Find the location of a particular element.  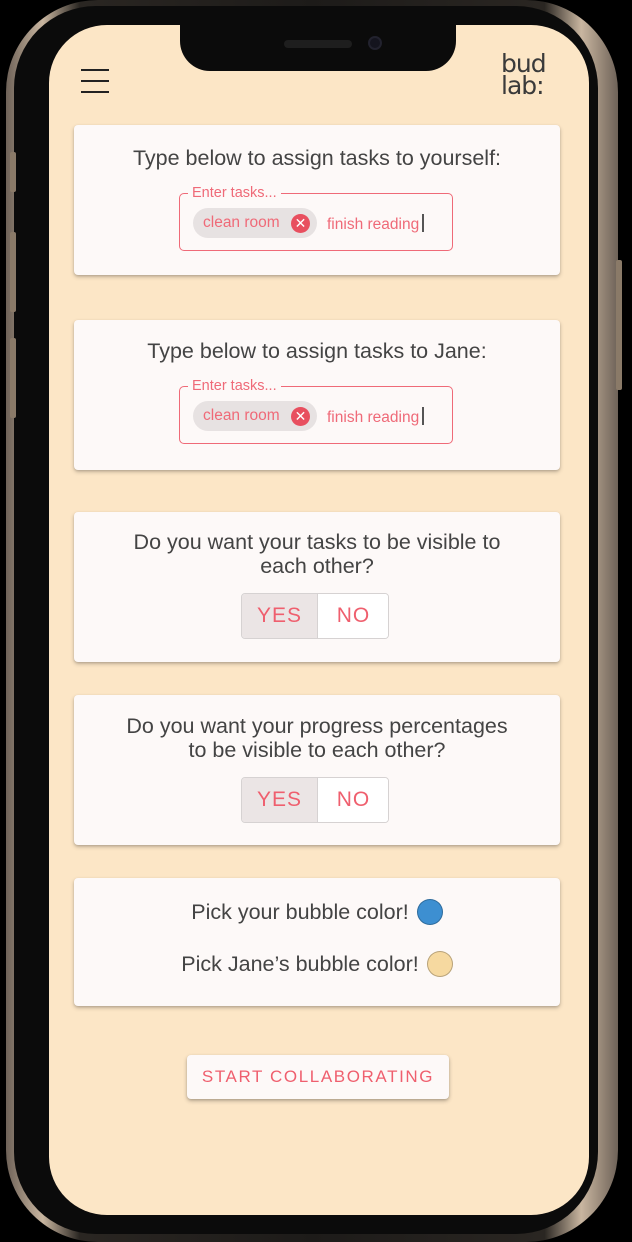

progress-visibility-toggle: YES NO is located at coordinates (315, 800).